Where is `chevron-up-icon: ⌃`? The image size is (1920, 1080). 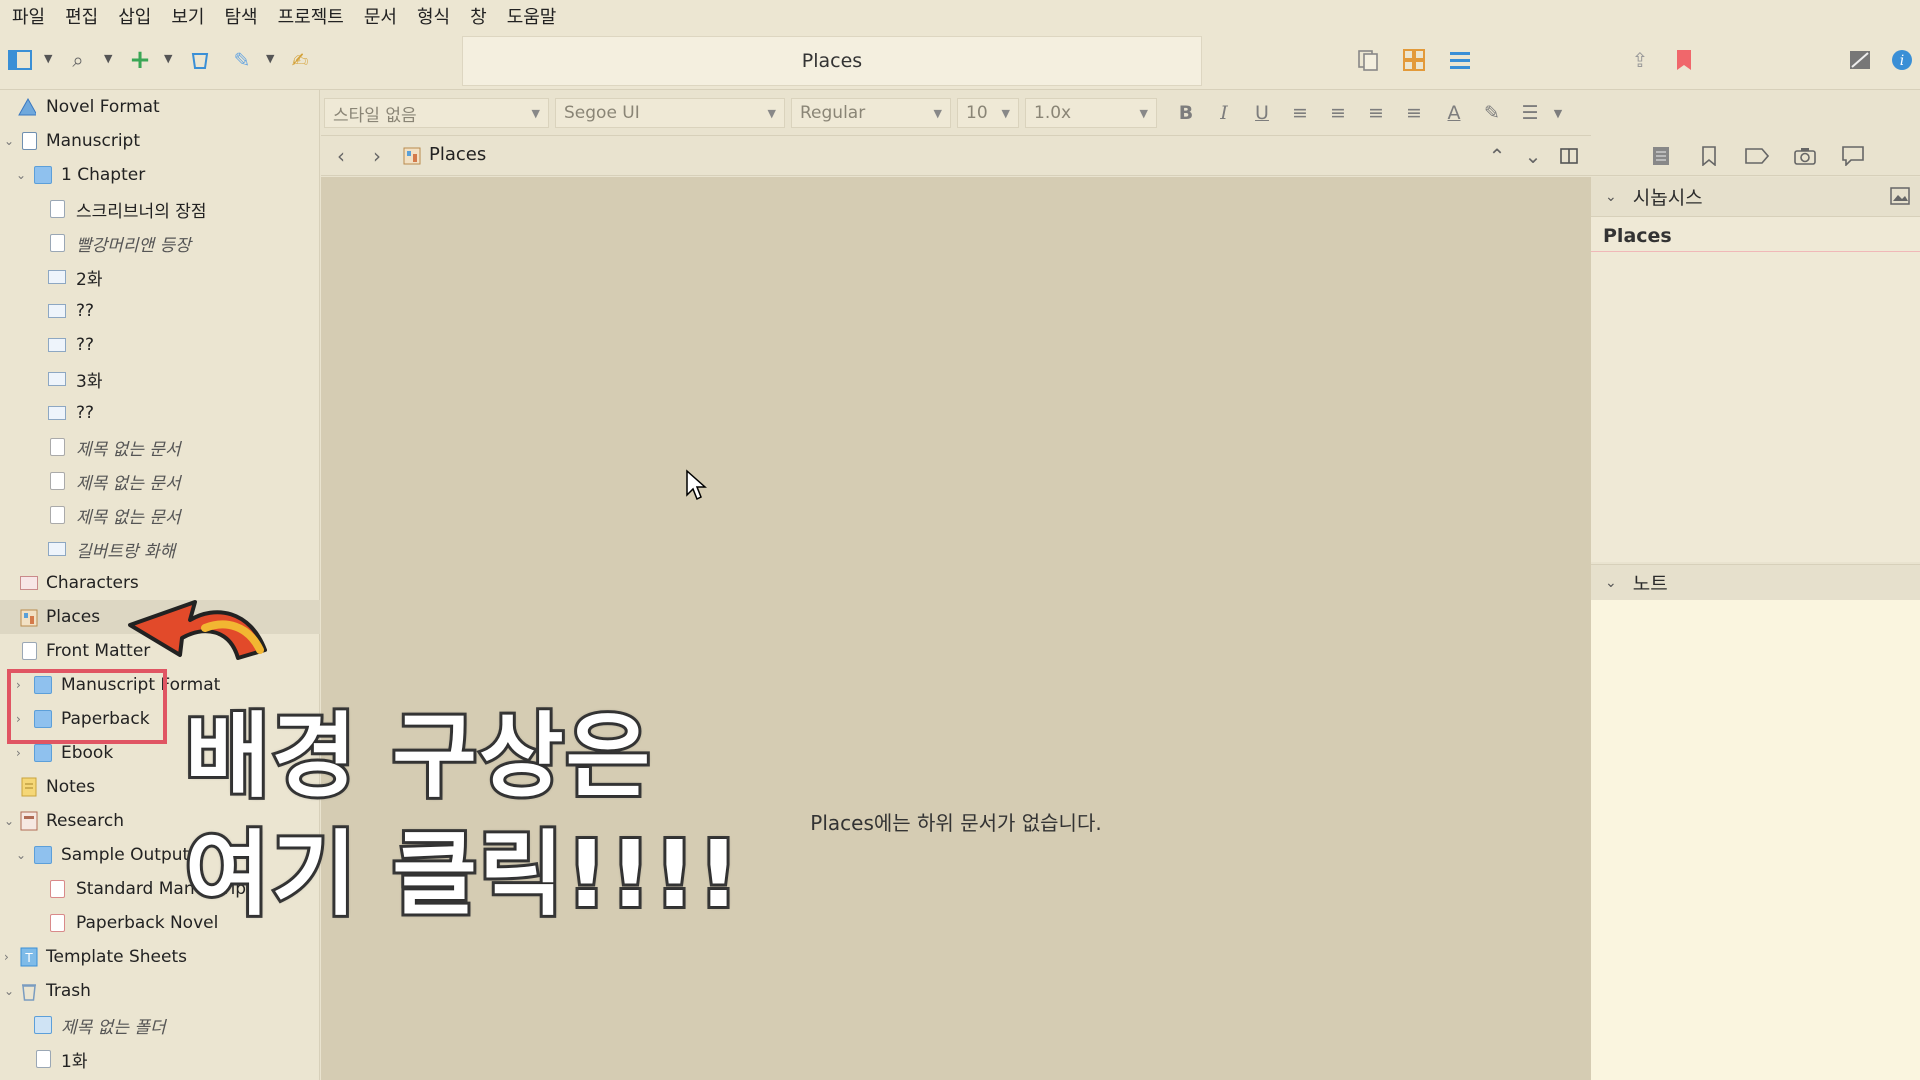 chevron-up-icon: ⌃ is located at coordinates (1497, 156).